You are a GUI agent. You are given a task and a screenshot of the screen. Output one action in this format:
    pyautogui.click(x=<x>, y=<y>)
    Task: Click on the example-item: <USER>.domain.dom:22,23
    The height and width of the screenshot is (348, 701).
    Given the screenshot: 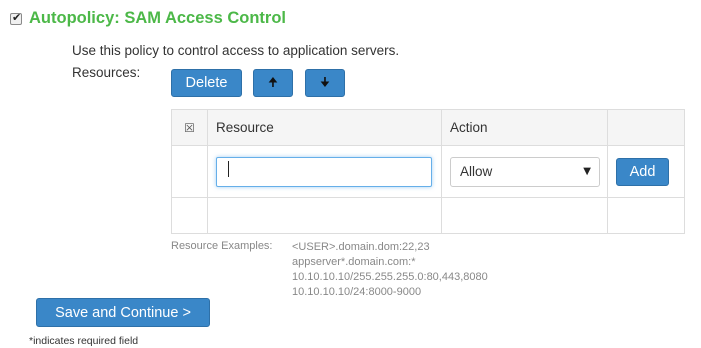 What is the action you would take?
    pyautogui.click(x=361, y=247)
    